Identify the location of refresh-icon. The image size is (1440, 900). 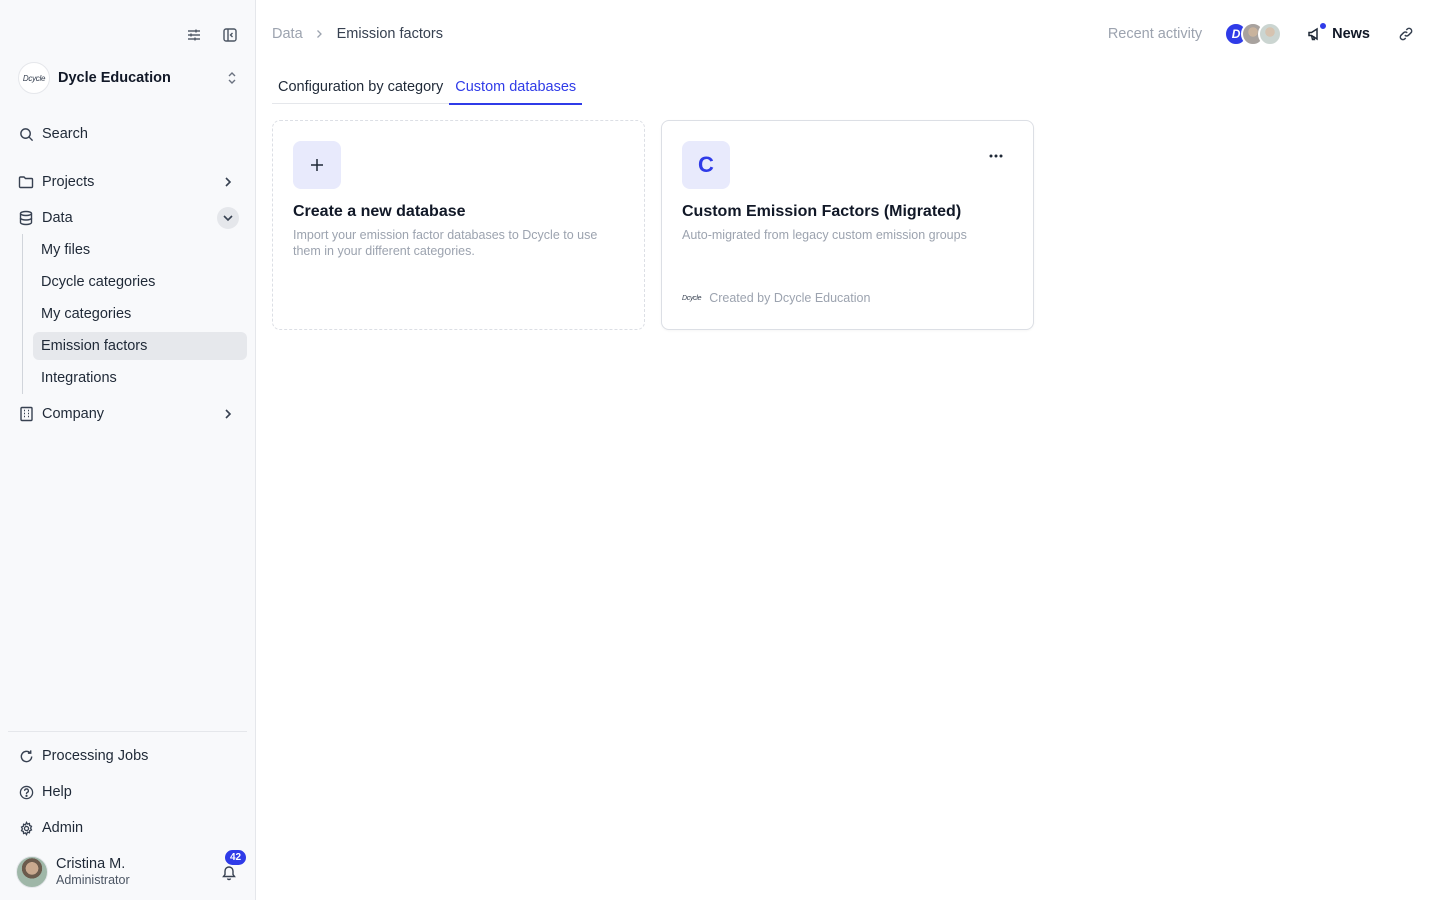
(26, 756).